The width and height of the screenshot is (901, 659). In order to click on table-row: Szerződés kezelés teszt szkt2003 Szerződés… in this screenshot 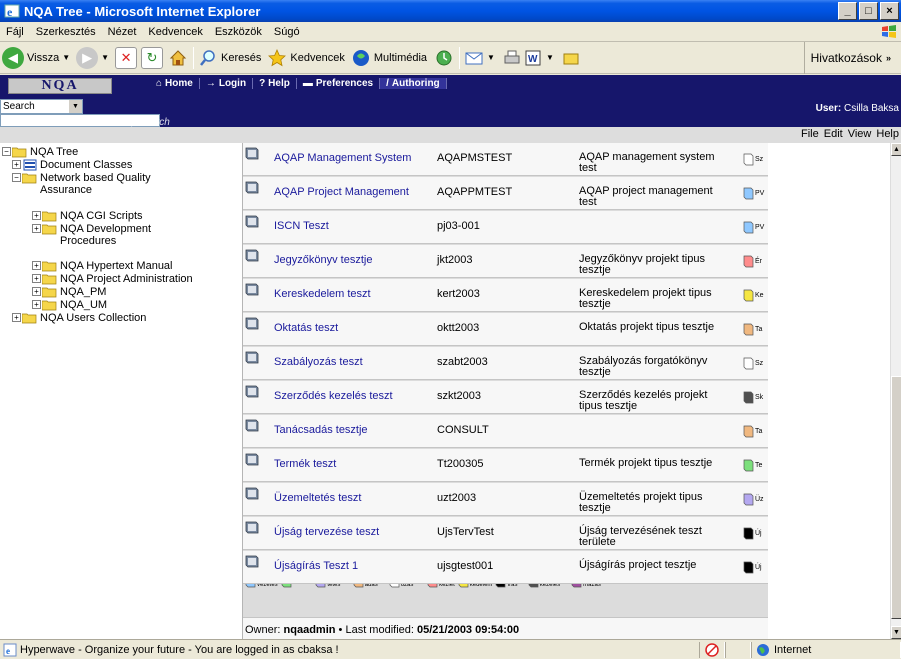, I will do `click(505, 397)`.